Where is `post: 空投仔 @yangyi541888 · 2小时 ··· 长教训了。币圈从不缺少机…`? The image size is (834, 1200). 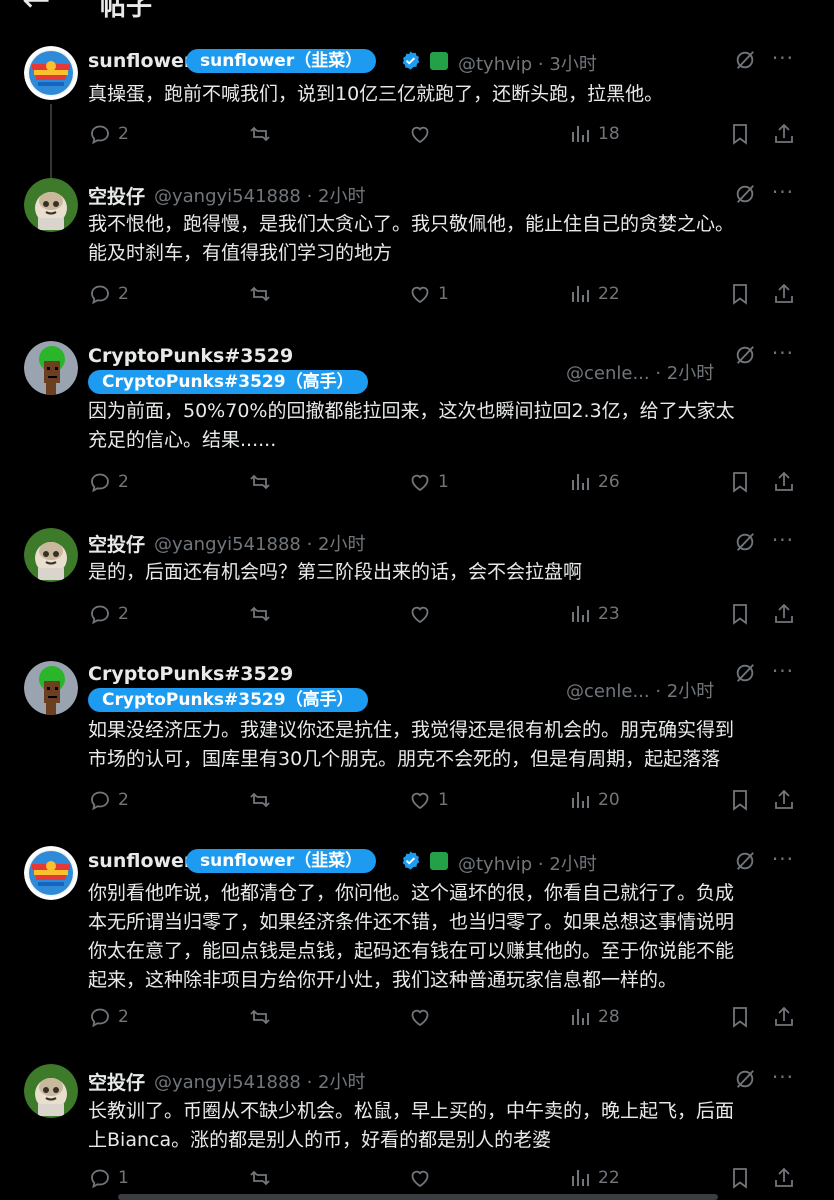
post: 空投仔 @yangyi541888 · 2小时 ··· 长教训了。币圈从不缺少机… is located at coordinates (417, 1122).